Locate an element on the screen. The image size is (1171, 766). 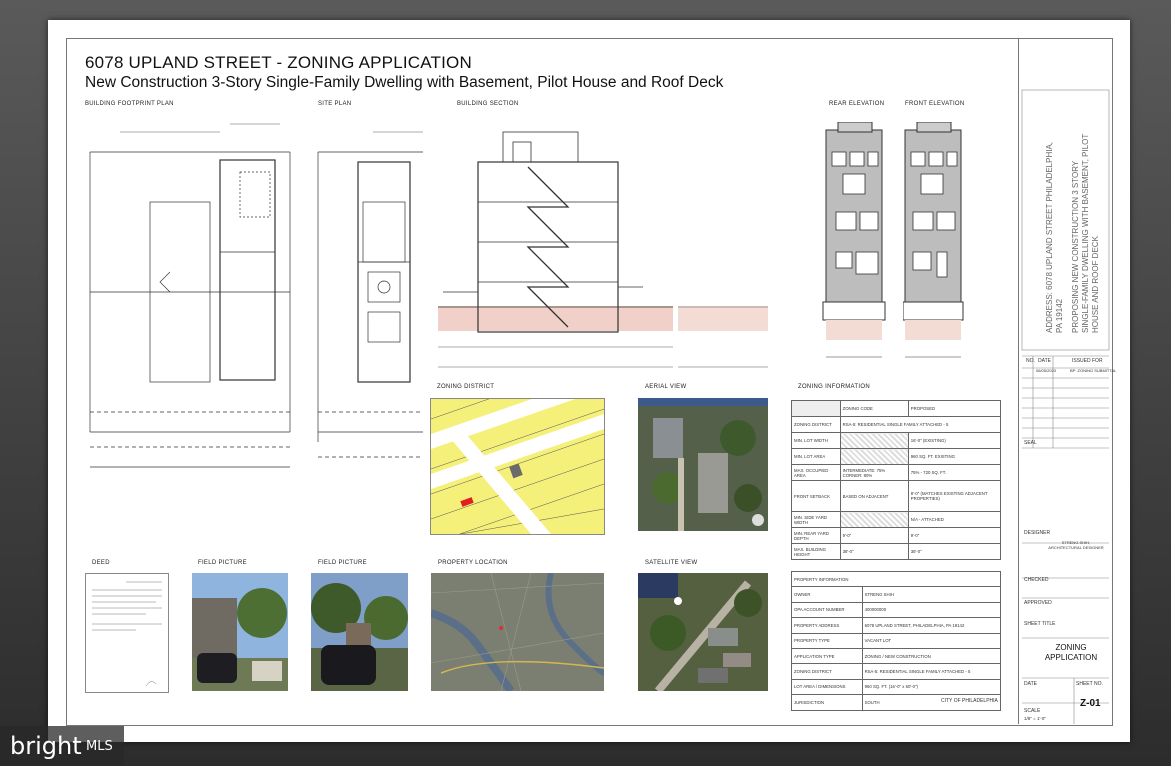
deed-document is located at coordinates (127, 633).